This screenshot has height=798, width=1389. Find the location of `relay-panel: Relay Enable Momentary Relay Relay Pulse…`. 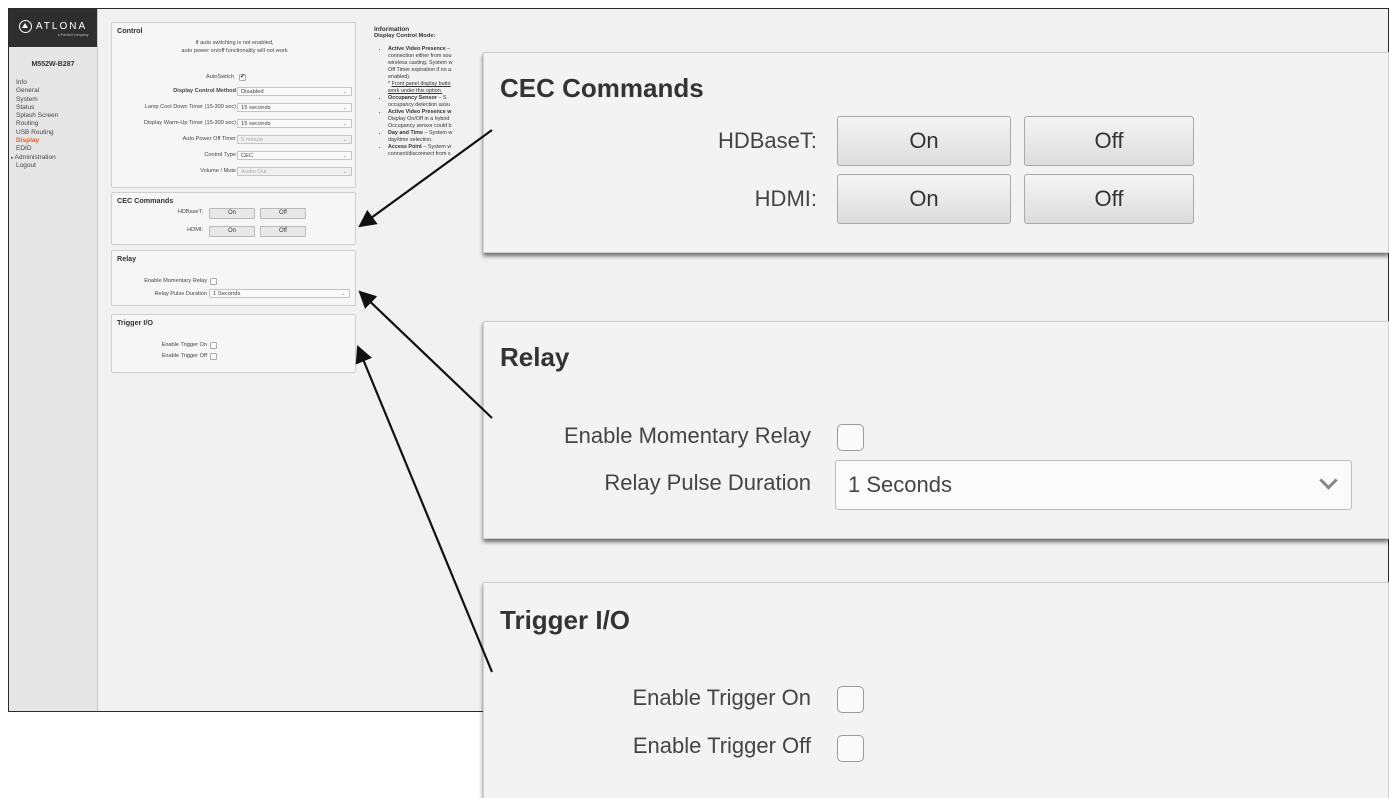

relay-panel: Relay Enable Momentary Relay Relay Pulse… is located at coordinates (233, 278).